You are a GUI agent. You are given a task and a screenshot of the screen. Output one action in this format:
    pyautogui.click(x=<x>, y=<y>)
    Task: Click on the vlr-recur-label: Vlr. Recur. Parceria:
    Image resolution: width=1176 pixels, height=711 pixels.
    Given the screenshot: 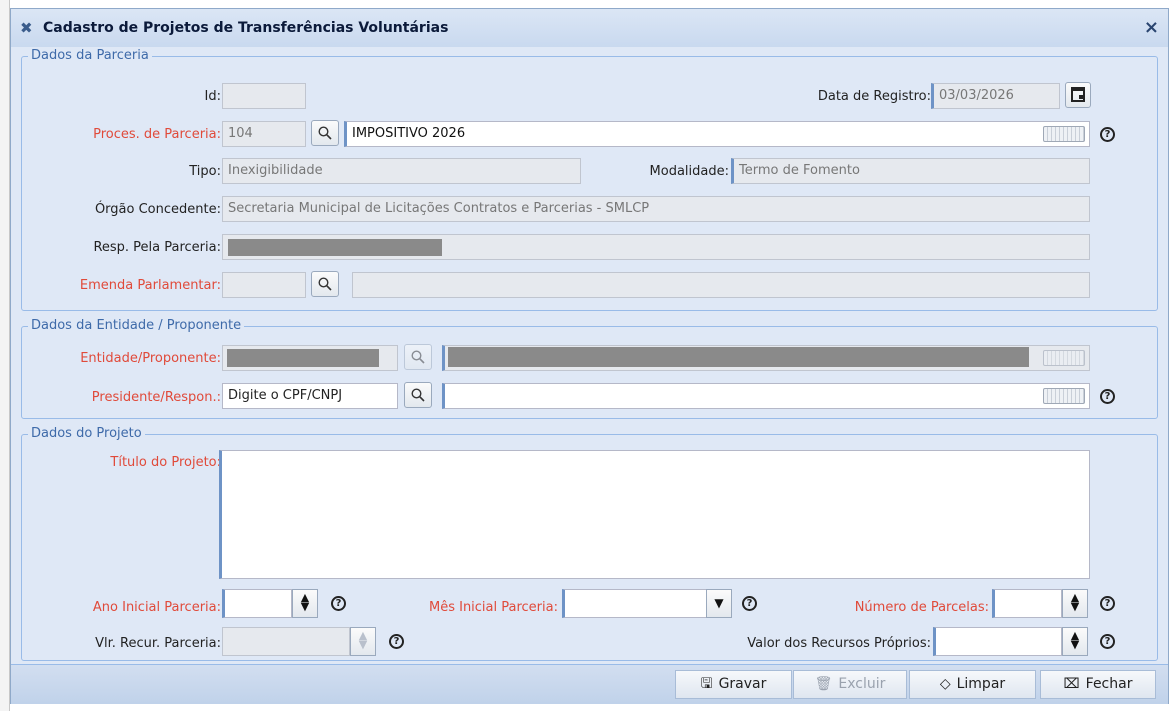 What is the action you would take?
    pyautogui.click(x=158, y=643)
    